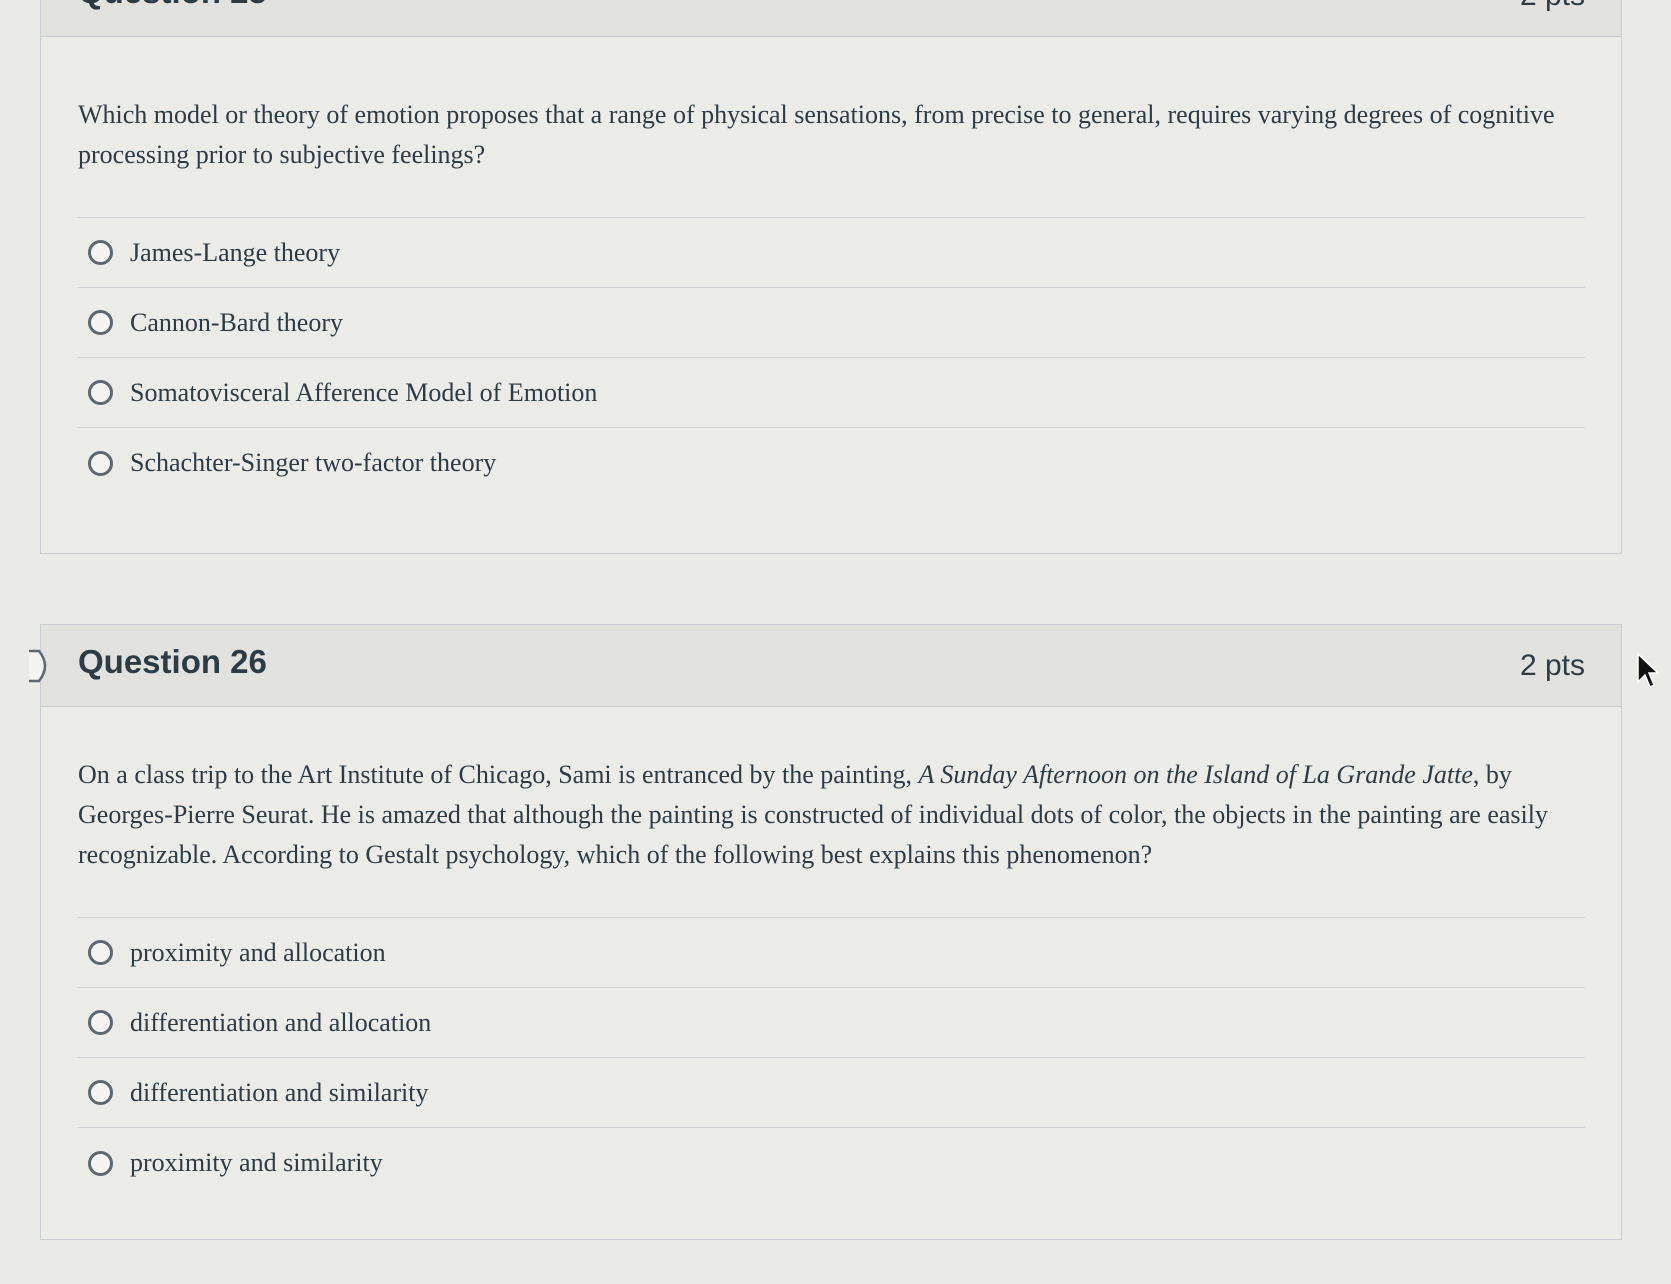 Image resolution: width=1671 pixels, height=1284 pixels. I want to click on question-25-points: 2 pts, so click(1552, 6).